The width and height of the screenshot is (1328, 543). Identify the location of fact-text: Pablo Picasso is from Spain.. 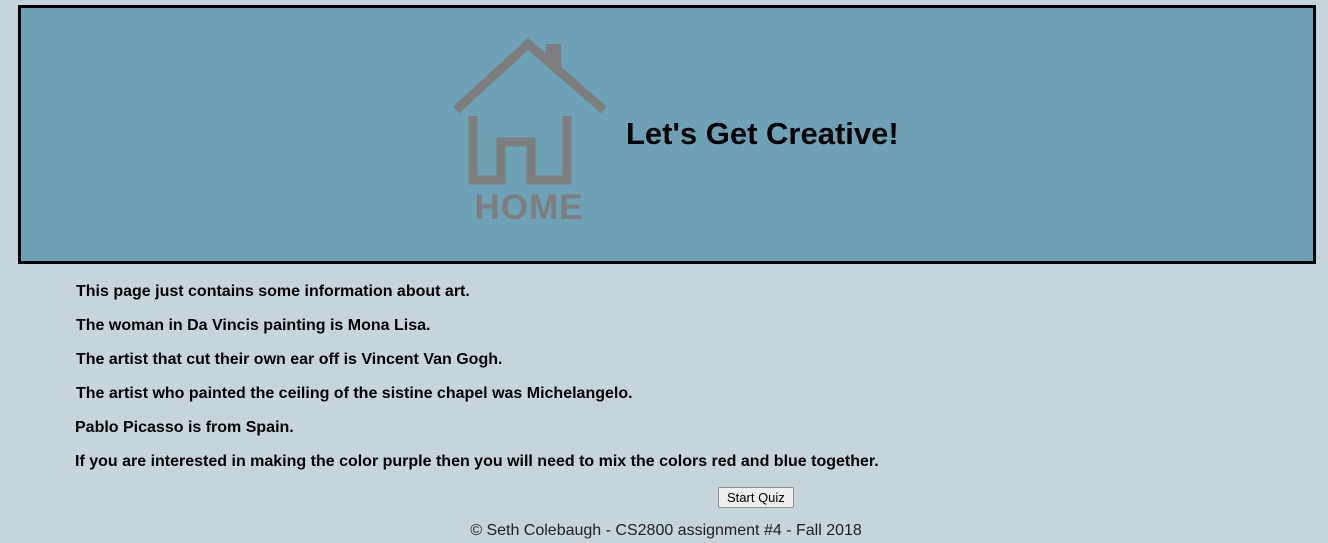
(184, 427).